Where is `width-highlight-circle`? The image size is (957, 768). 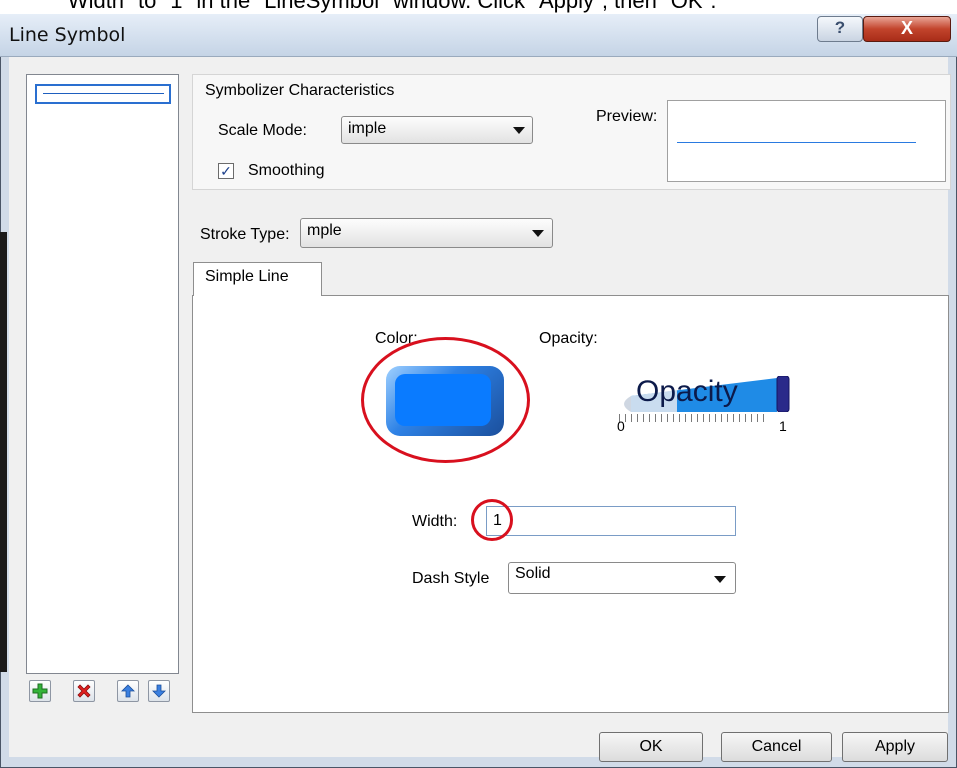
width-highlight-circle is located at coordinates (492, 520).